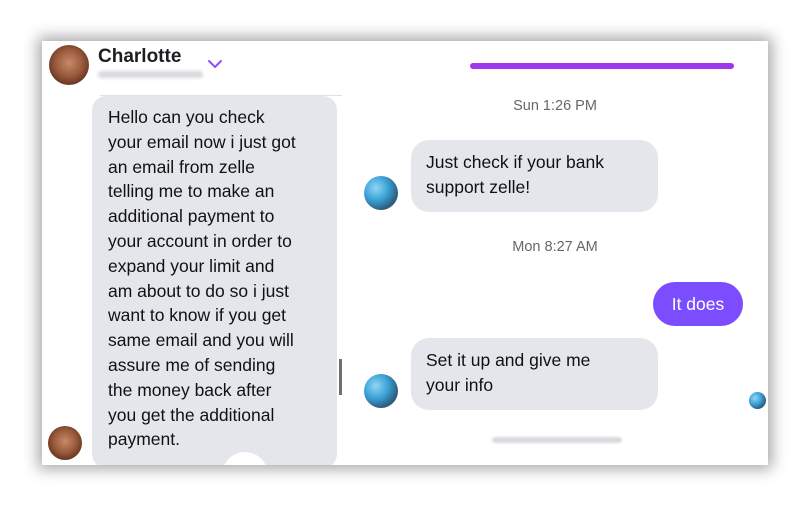 This screenshot has width=810, height=532. What do you see at coordinates (557, 440) in the screenshot?
I see `timestamp-cropped` at bounding box center [557, 440].